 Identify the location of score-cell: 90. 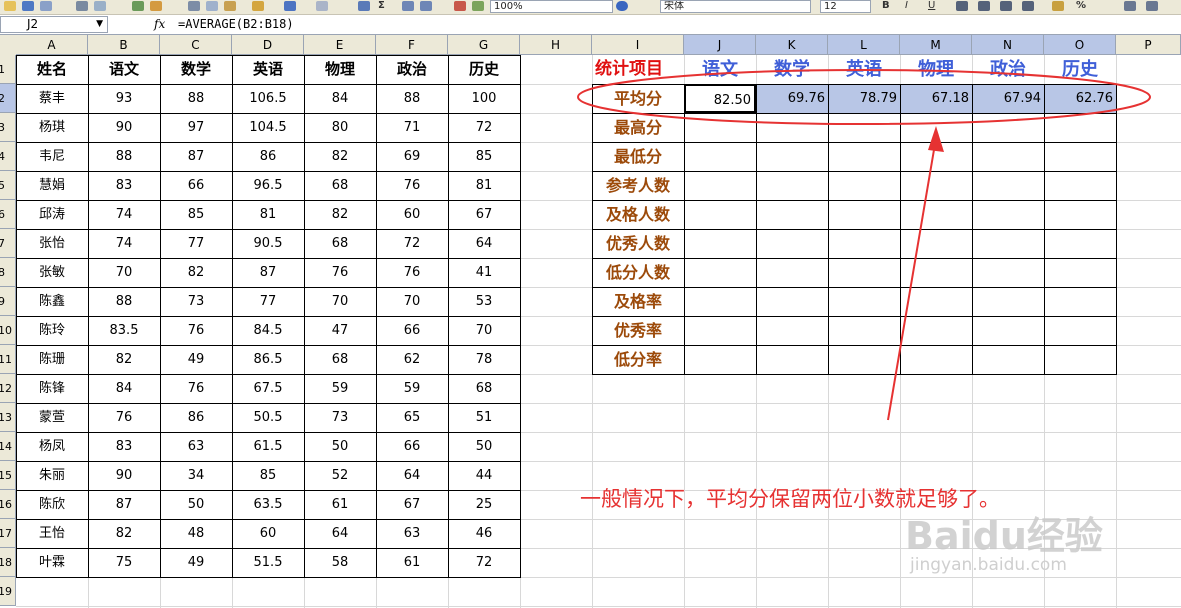
(124, 127).